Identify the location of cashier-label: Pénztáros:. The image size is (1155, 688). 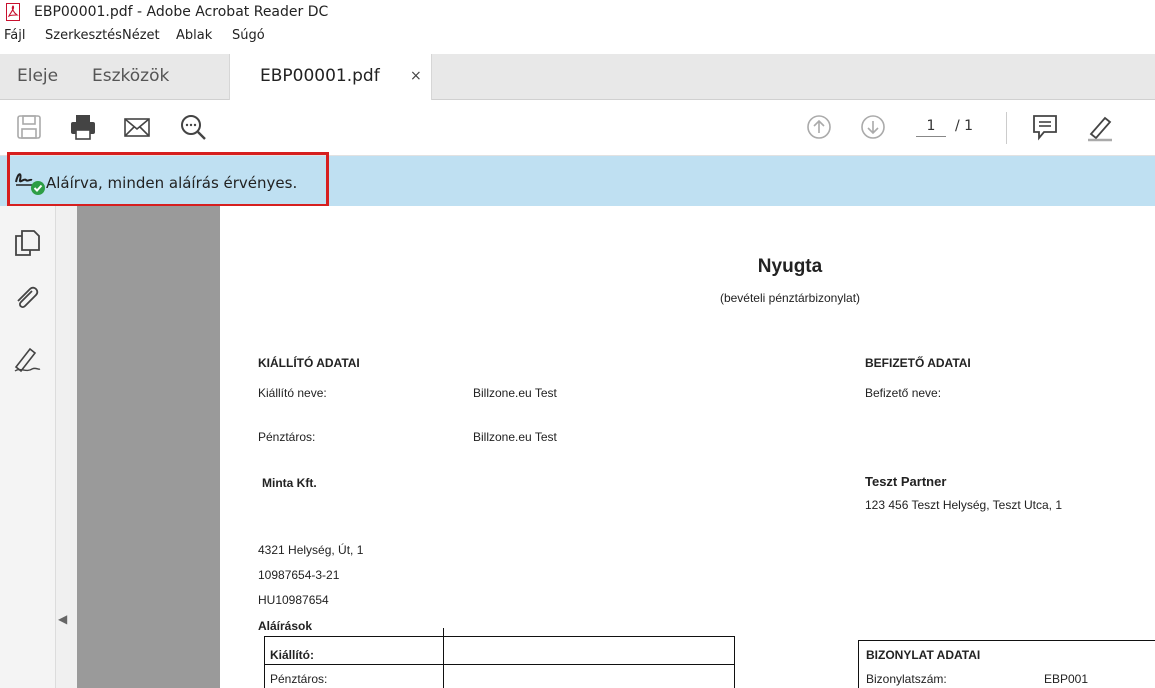
(287, 437).